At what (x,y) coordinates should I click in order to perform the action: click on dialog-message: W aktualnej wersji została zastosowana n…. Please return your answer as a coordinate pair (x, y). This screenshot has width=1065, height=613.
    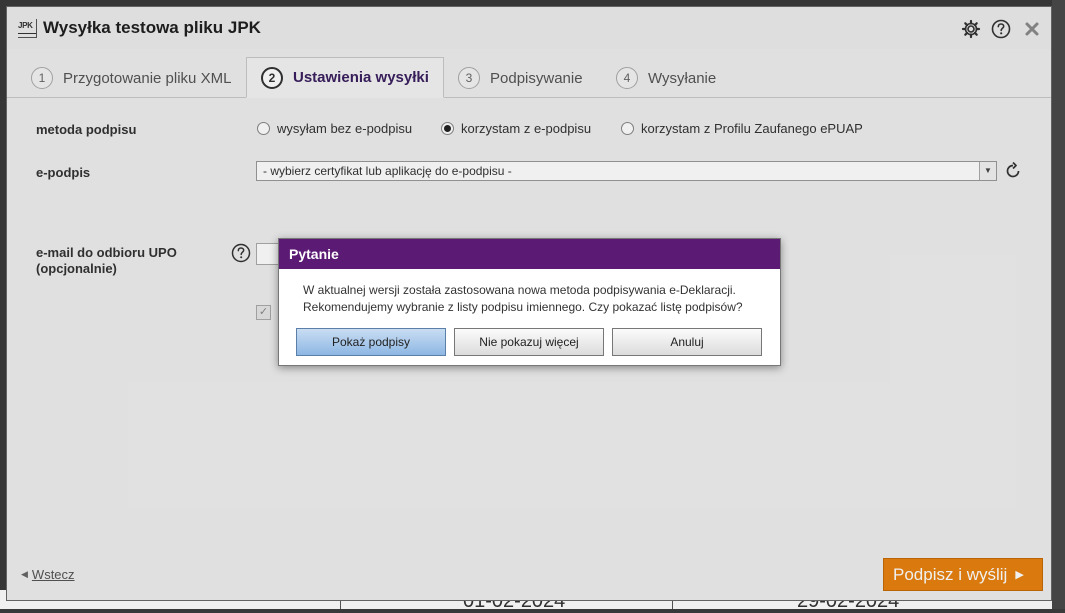
    Looking at the image, I should click on (538, 299).